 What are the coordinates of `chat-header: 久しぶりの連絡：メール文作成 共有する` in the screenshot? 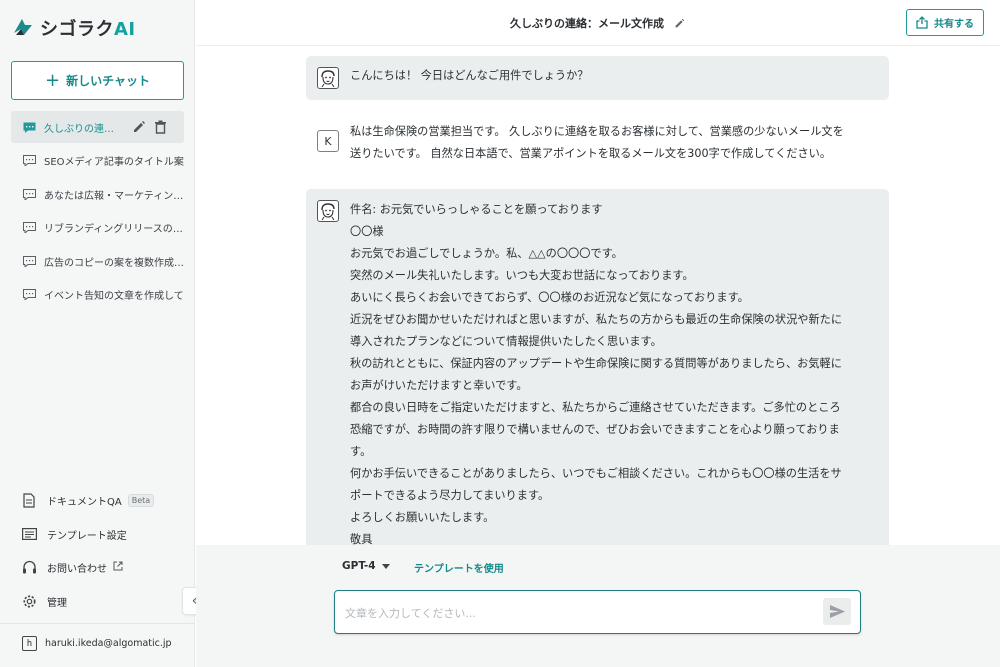 It's located at (598, 23).